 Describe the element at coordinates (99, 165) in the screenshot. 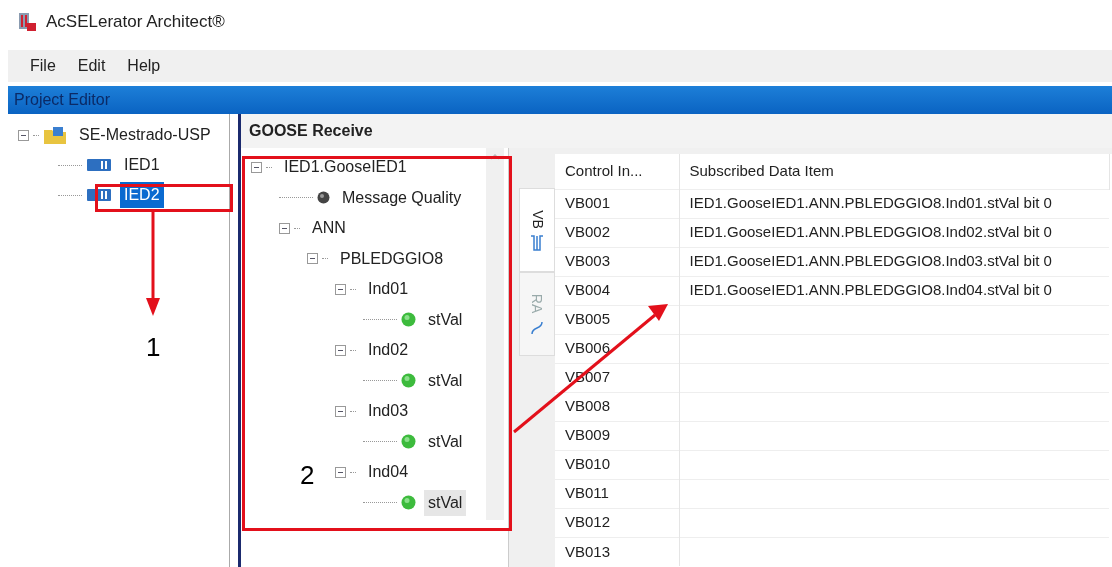

I see `device-icon` at that location.